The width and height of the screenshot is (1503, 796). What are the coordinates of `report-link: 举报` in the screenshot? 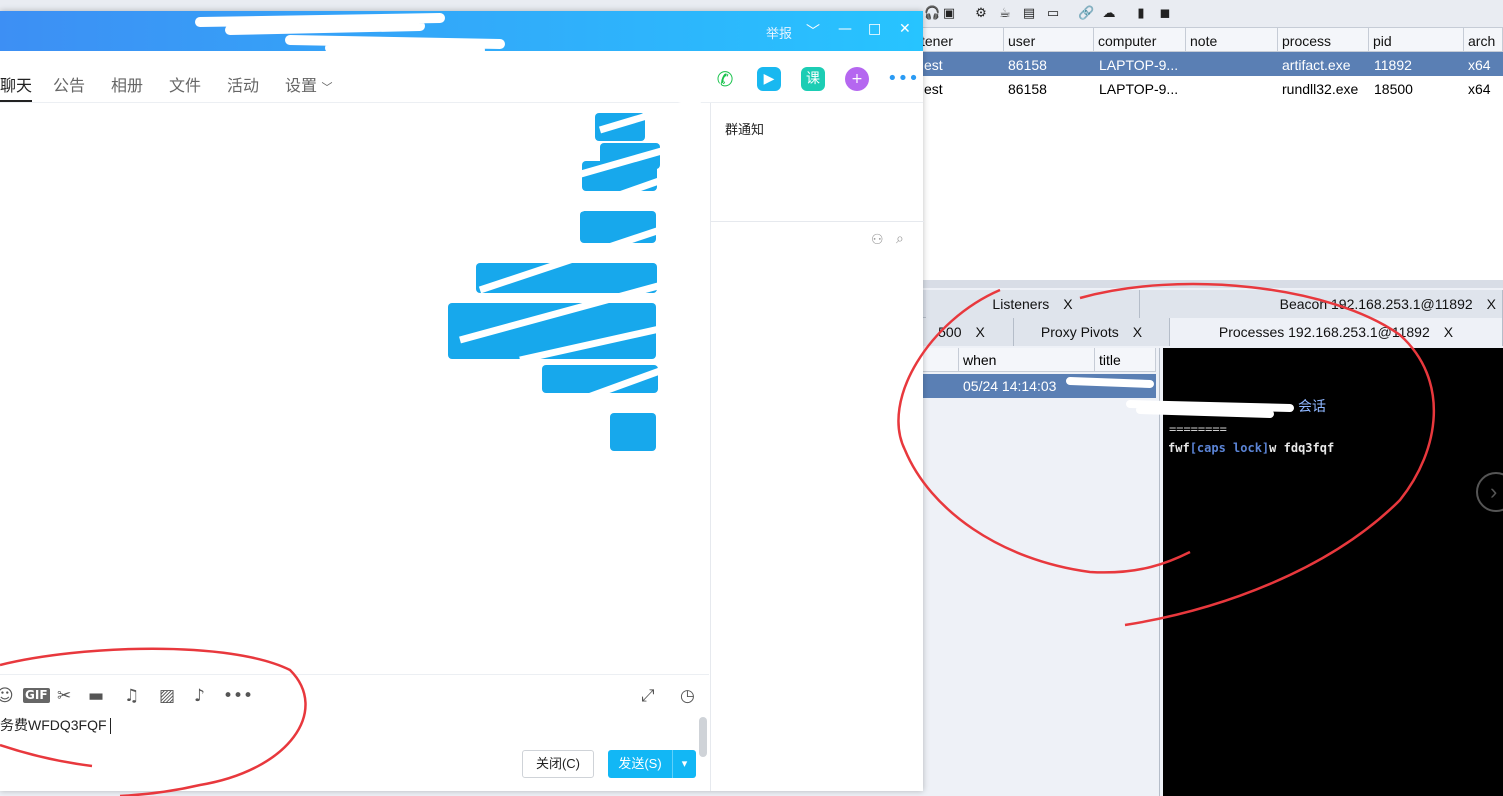 It's located at (779, 32).